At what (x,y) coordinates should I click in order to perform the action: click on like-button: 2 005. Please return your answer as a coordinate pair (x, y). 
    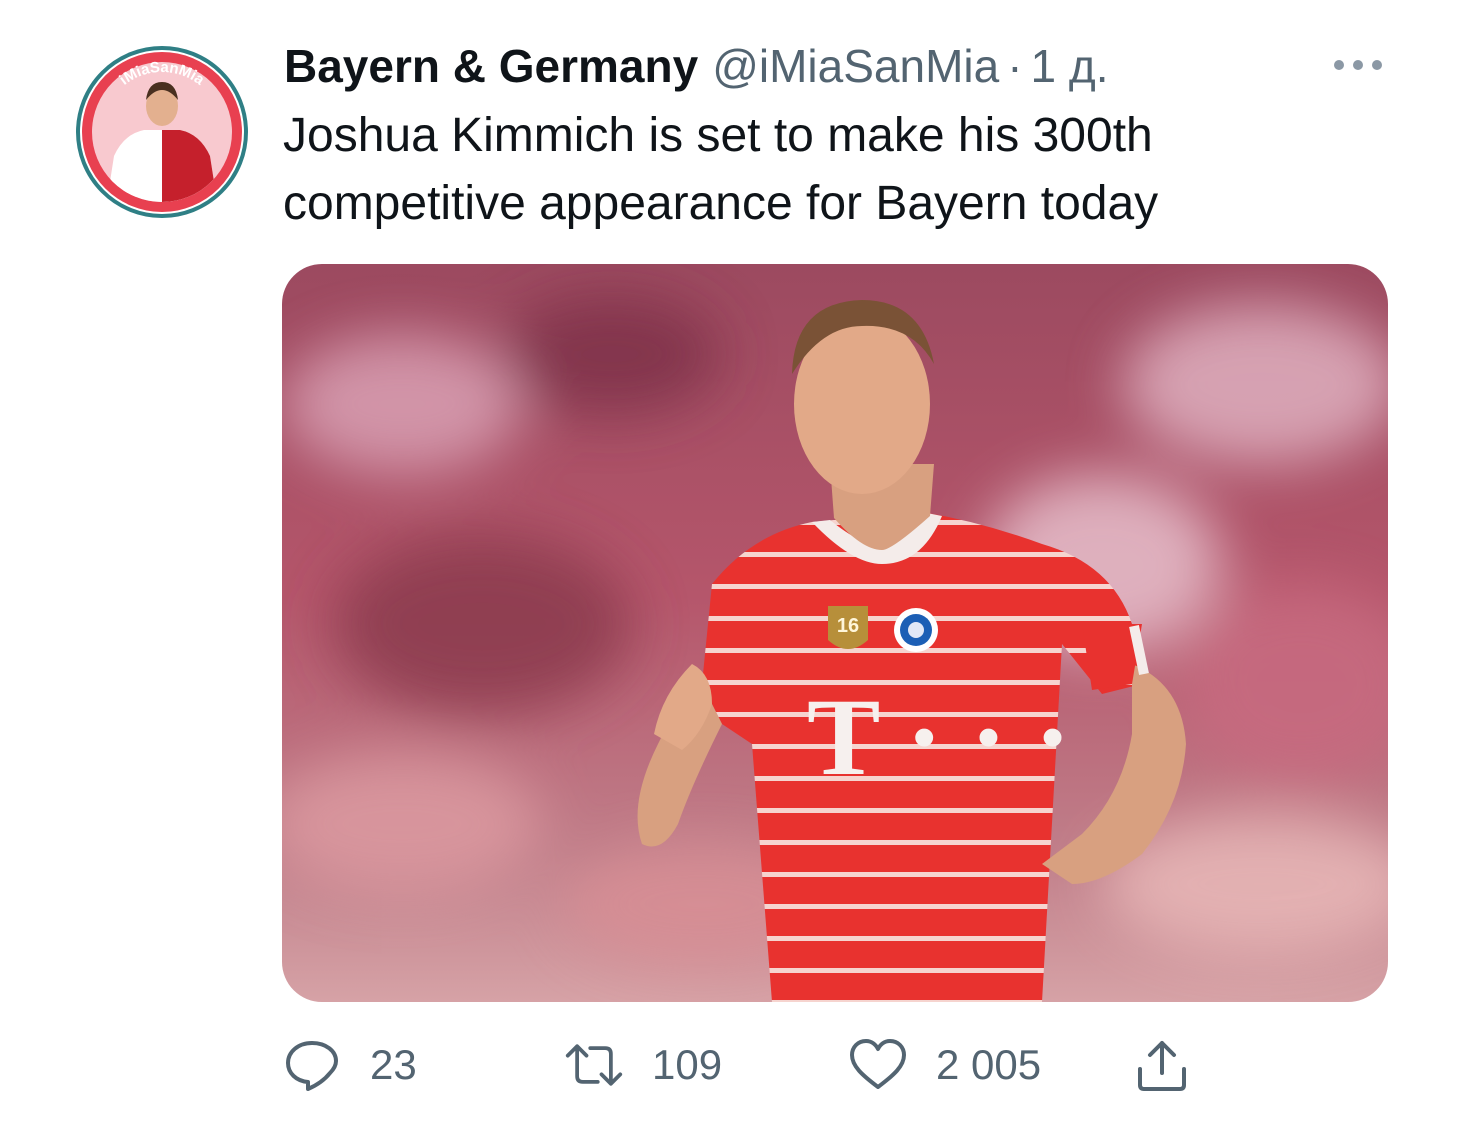
    Looking at the image, I should click on (944, 1065).